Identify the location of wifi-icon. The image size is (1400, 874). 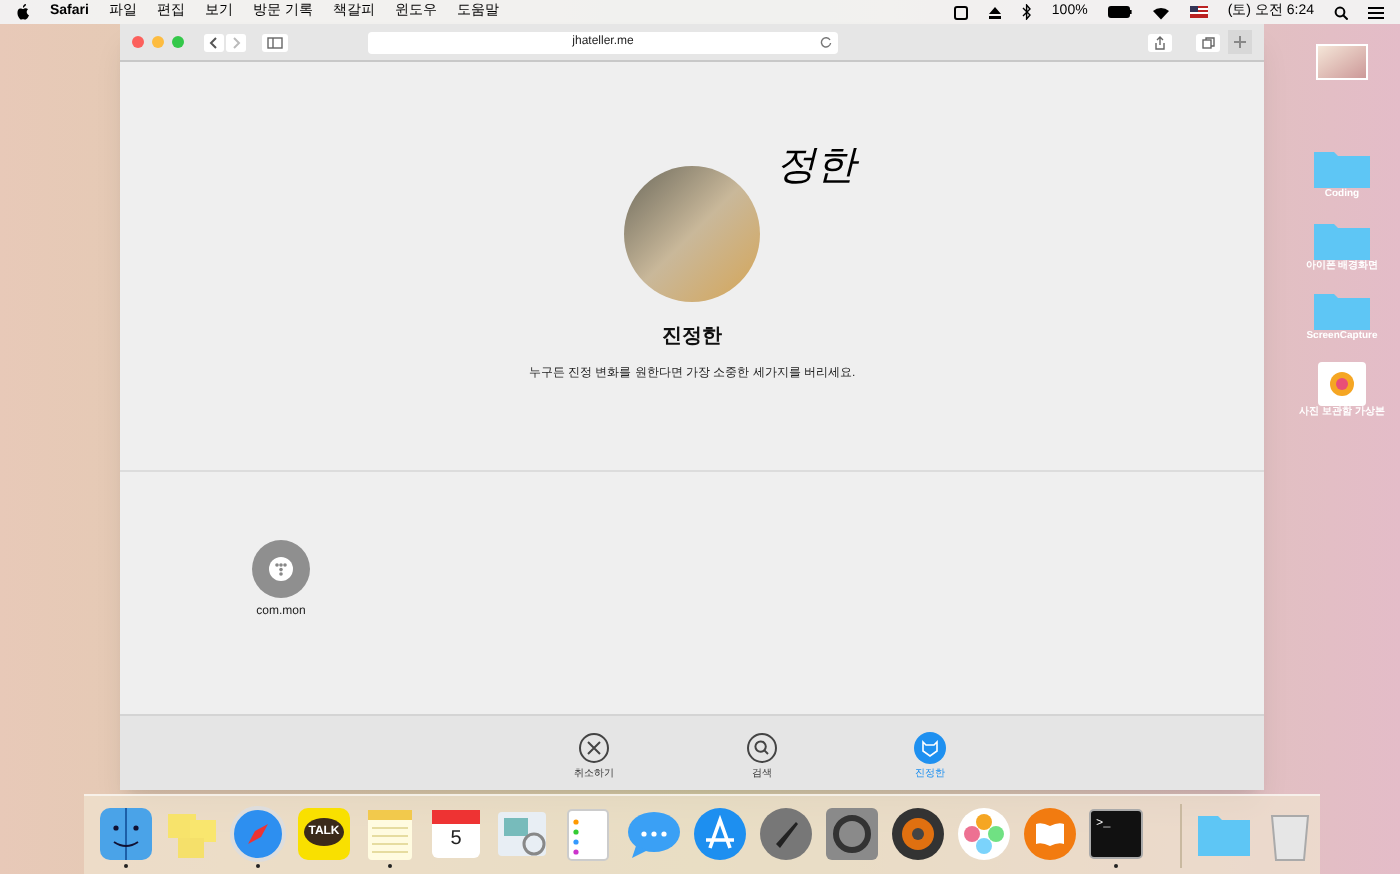
(1160, 12).